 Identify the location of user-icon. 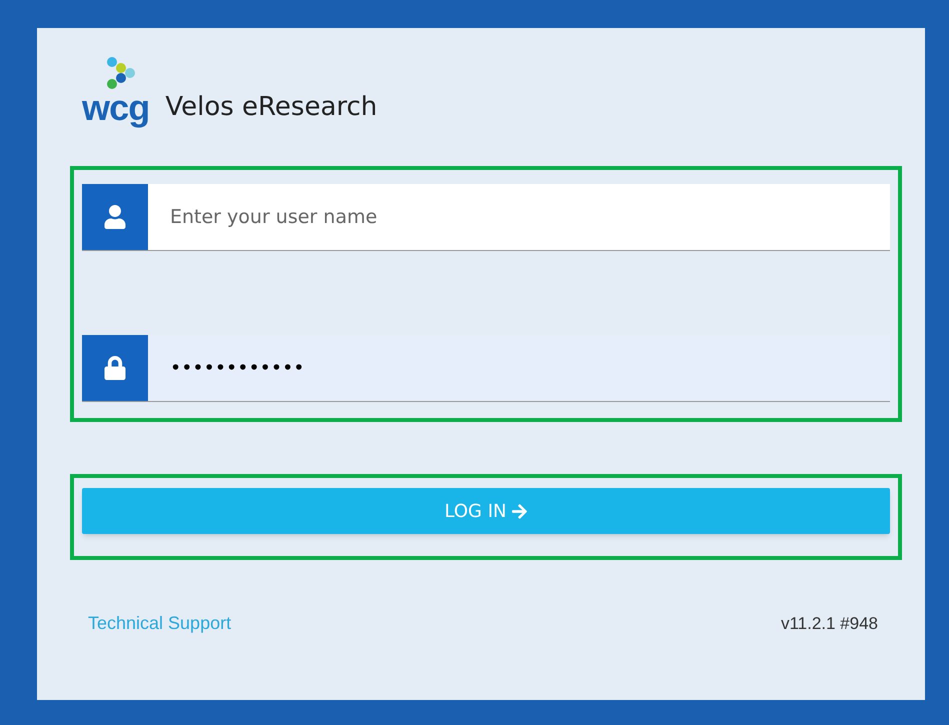
(115, 217).